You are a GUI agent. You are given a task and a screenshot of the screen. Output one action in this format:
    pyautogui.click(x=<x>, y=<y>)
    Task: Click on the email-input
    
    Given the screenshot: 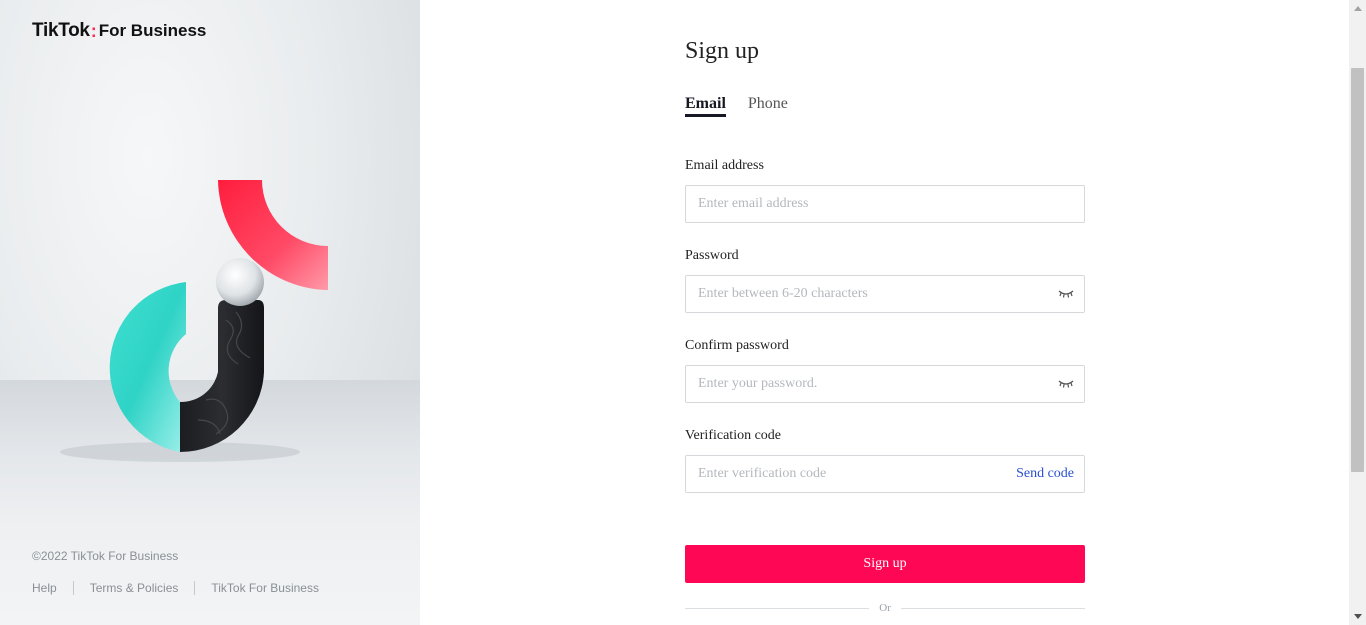 What is the action you would take?
    pyautogui.click(x=885, y=204)
    